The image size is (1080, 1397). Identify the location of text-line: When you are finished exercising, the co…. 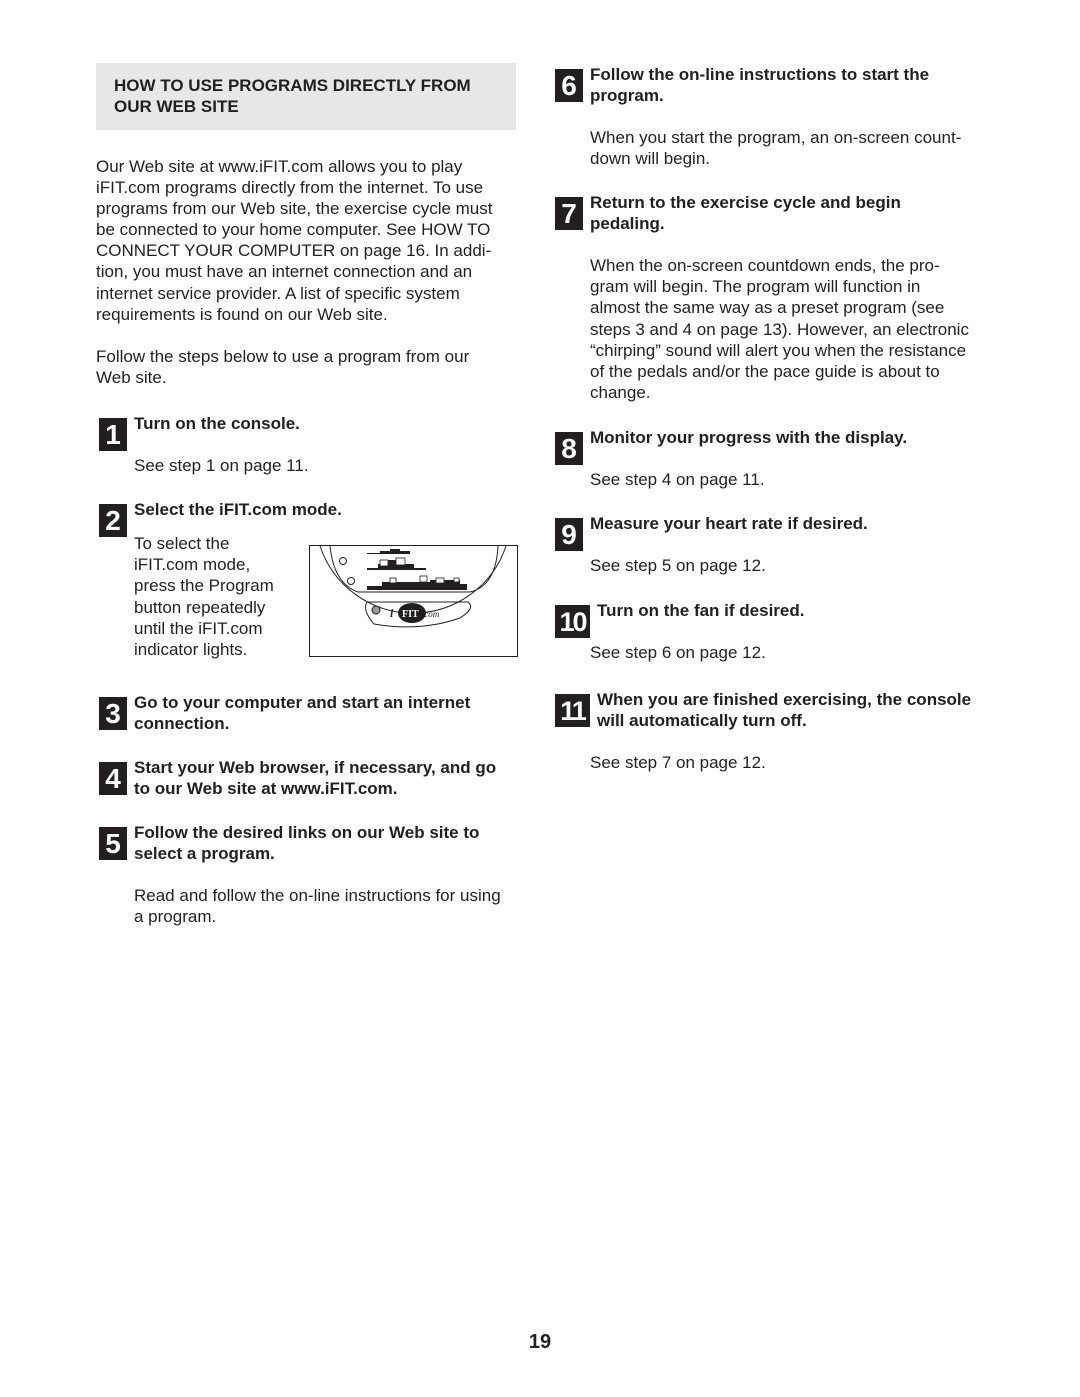
(784, 699).